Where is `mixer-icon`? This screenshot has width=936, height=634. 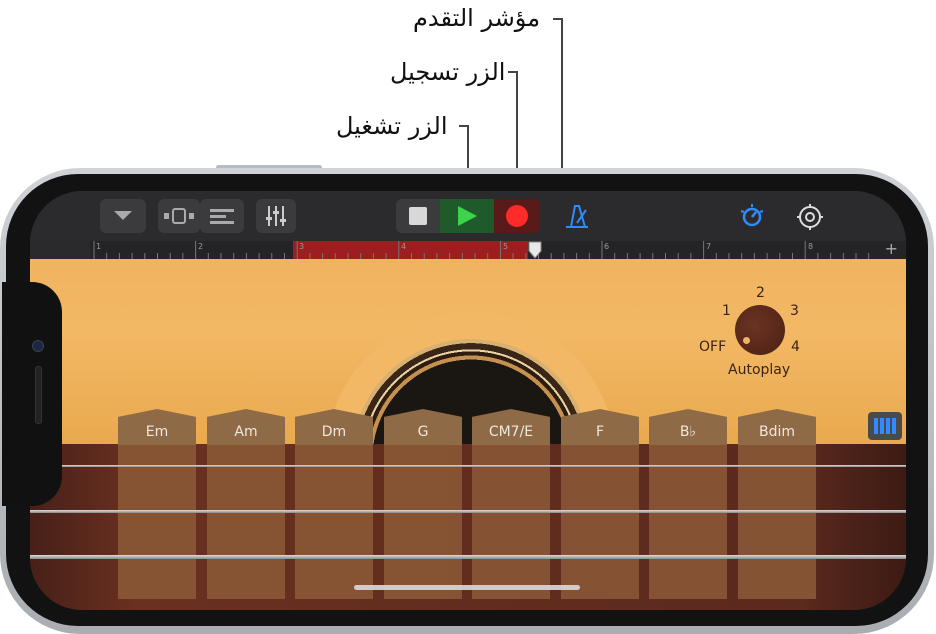 mixer-icon is located at coordinates (276, 216).